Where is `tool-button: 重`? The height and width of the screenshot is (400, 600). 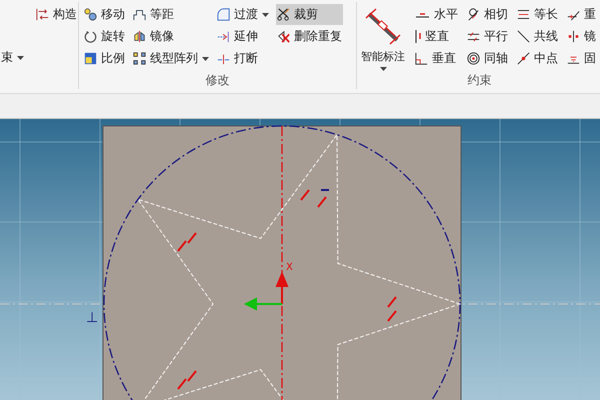 tool-button: 重 is located at coordinates (581, 14).